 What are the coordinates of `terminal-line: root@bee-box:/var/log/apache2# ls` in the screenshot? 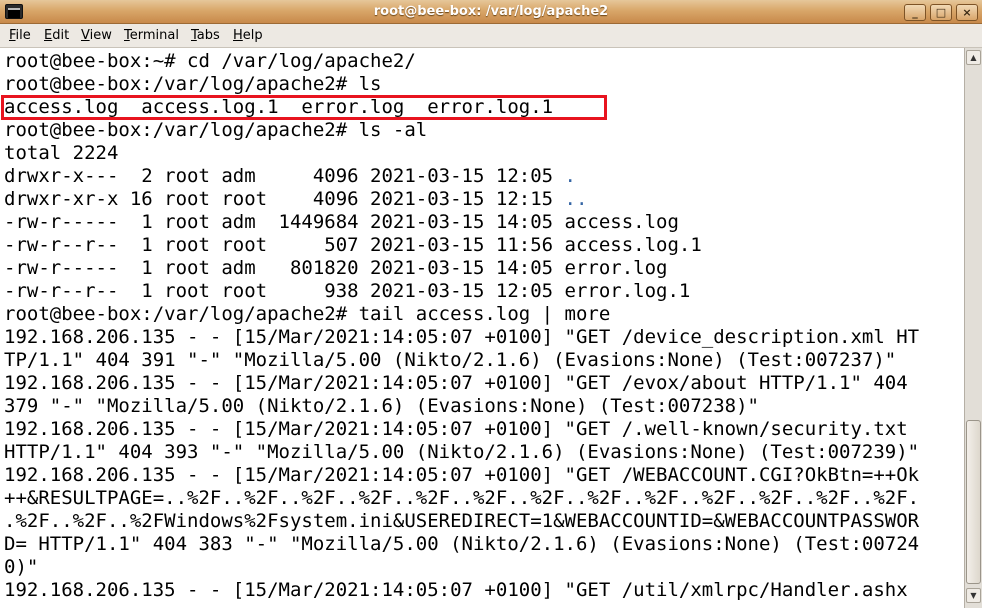 It's located at (193, 84).